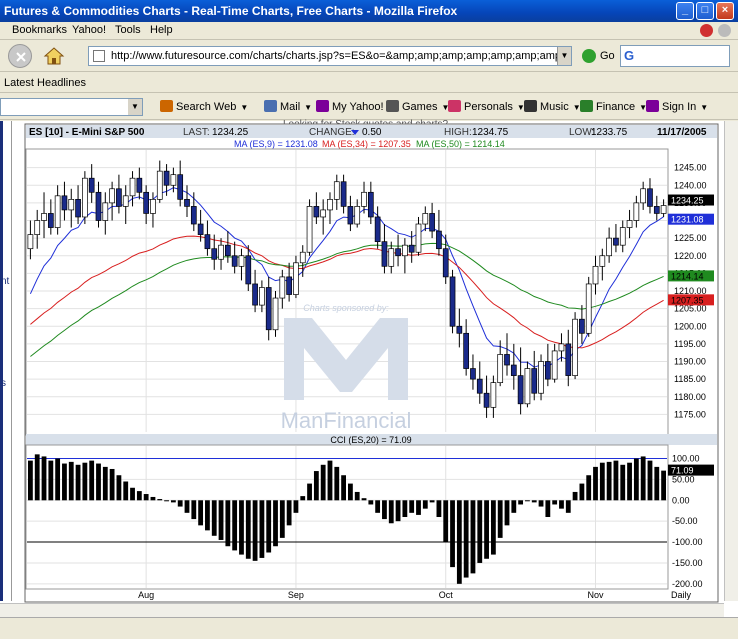  Describe the element at coordinates (366, 144) in the screenshot. I see `ma-label: MA (ES,34) = 1207.35` at that location.